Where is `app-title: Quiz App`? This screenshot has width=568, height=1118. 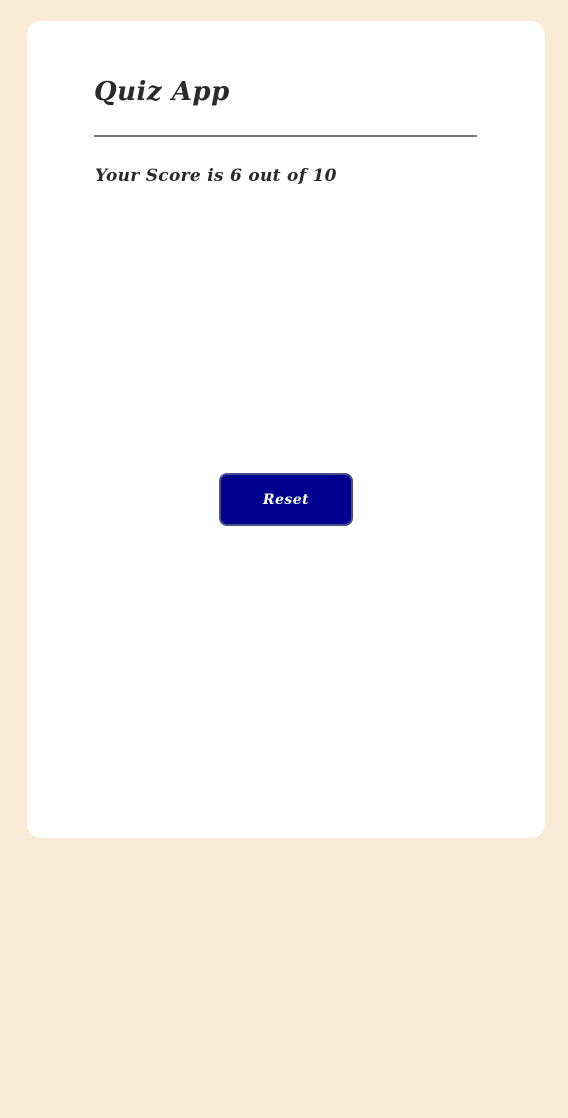
app-title: Quiz App is located at coordinates (162, 92).